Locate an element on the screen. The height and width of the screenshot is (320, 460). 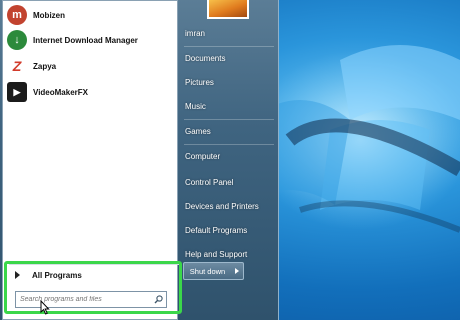
program-label: Zapya is located at coordinates (45, 66).